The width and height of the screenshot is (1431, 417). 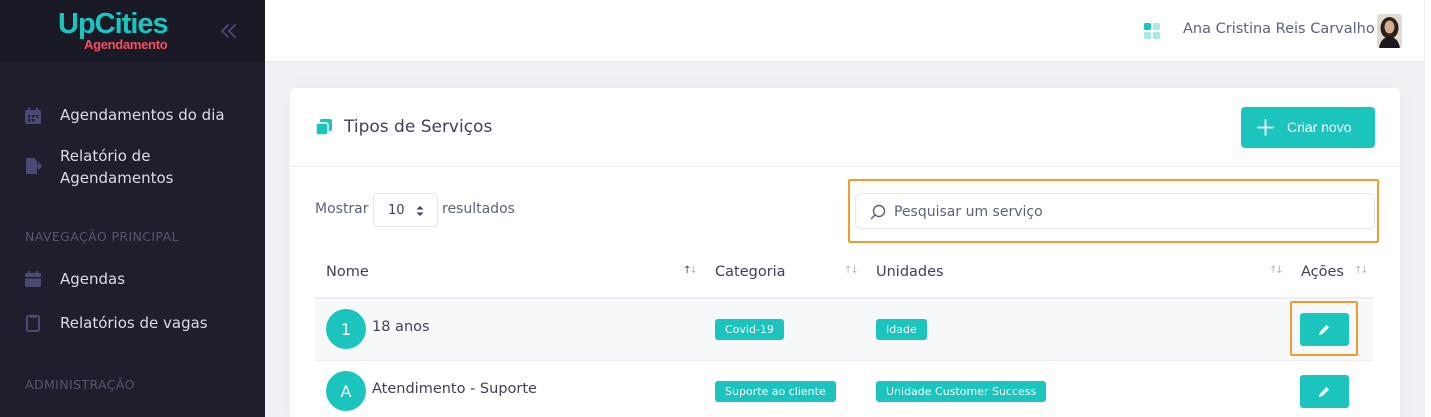 What do you see at coordinates (1265, 127) in the screenshot?
I see `plus-icon` at bounding box center [1265, 127].